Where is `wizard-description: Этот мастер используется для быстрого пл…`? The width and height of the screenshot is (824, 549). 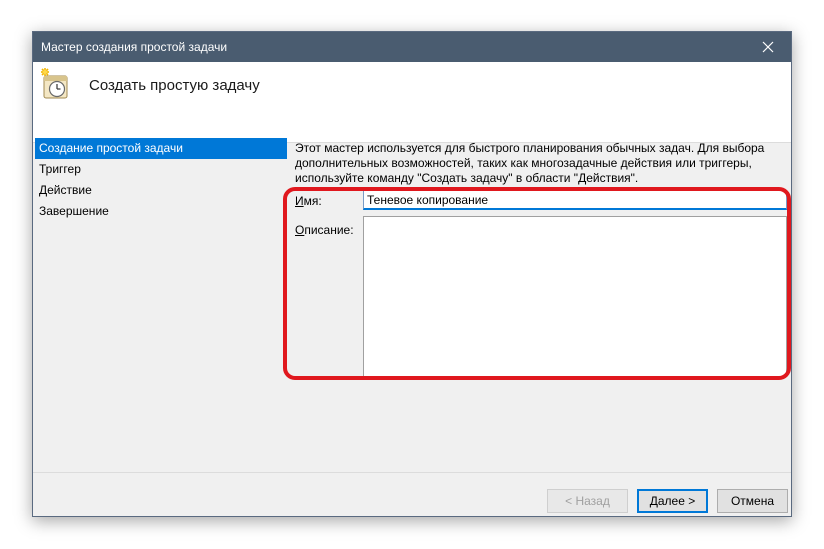
wizard-description: Этот мастер используется для быстрого пл… is located at coordinates (541, 163).